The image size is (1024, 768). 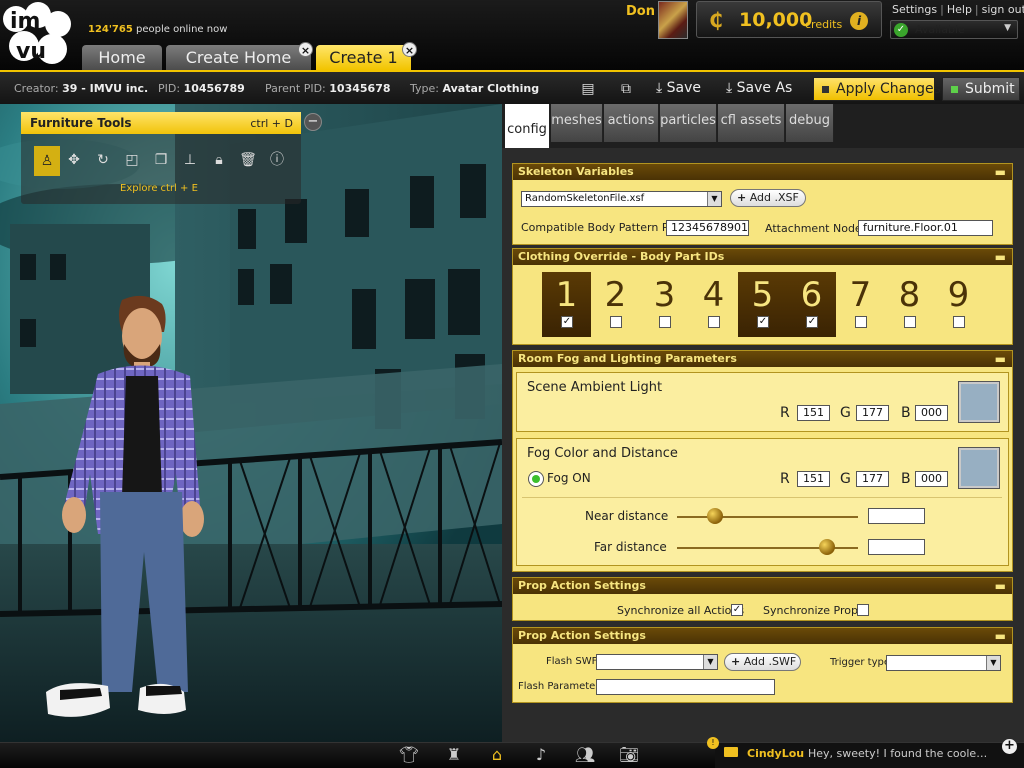 What do you see at coordinates (729, 88) in the screenshot?
I see `download-icon: ⤓` at bounding box center [729, 88].